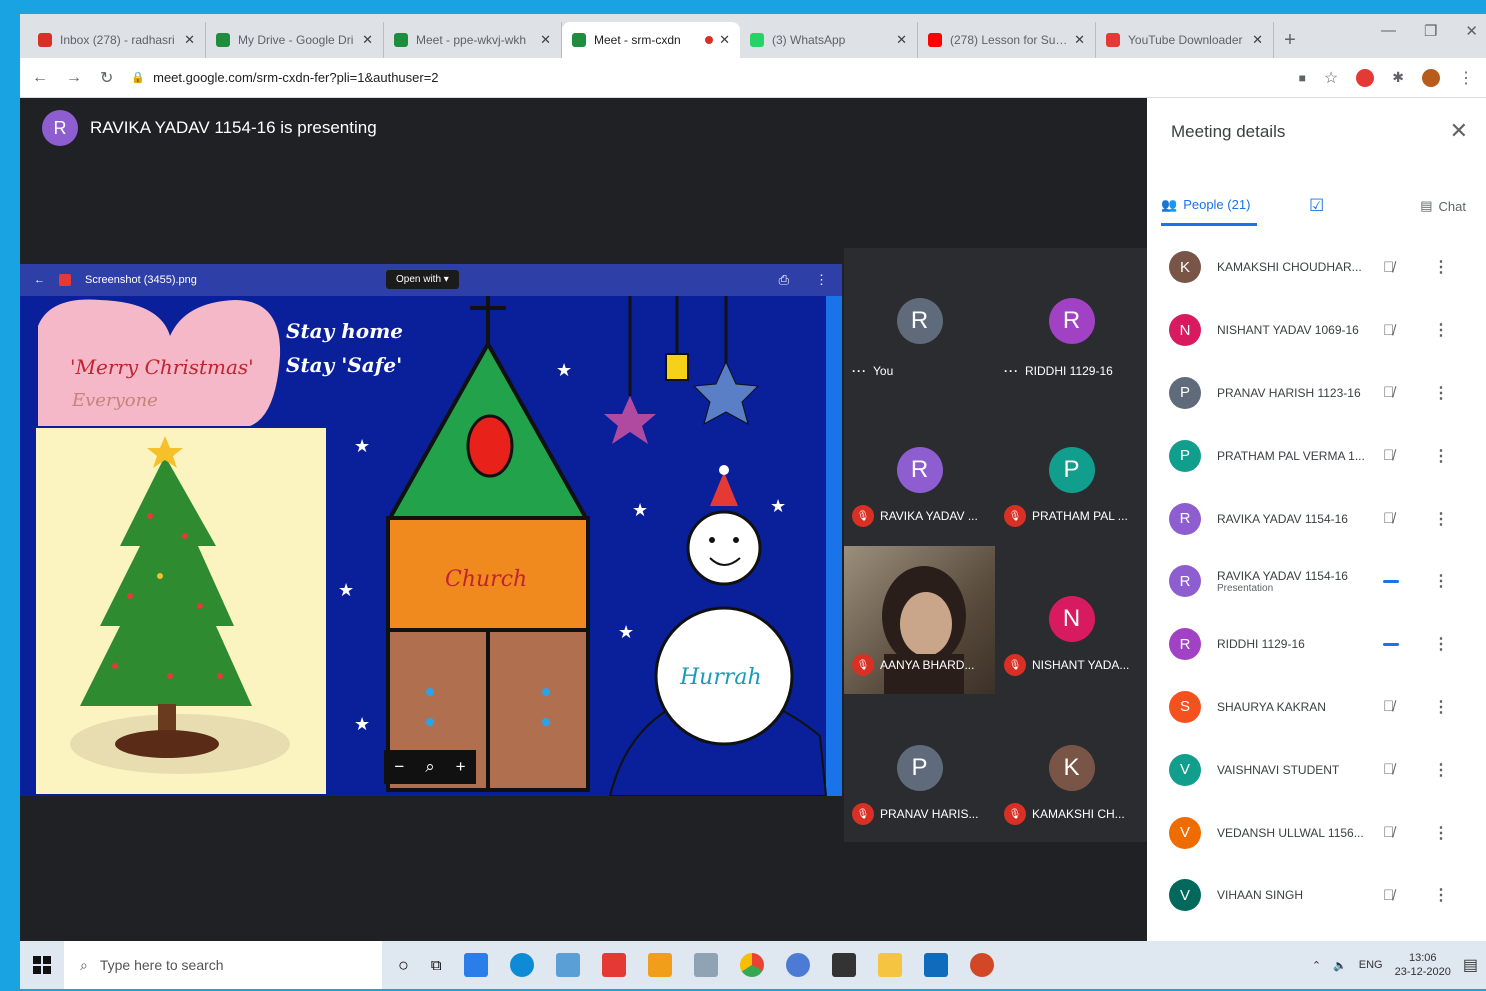 The height and width of the screenshot is (991, 1486). Describe the element at coordinates (919, 322) in the screenshot. I see `participant-tile: R ··· You` at that location.